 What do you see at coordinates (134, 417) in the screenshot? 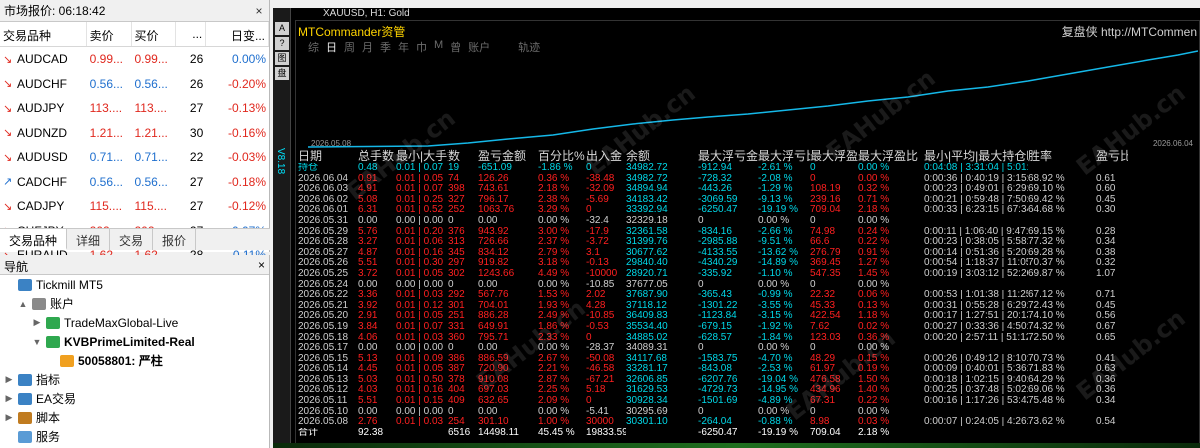
I see `navigator-item: ▶ 脚本` at bounding box center [134, 417].